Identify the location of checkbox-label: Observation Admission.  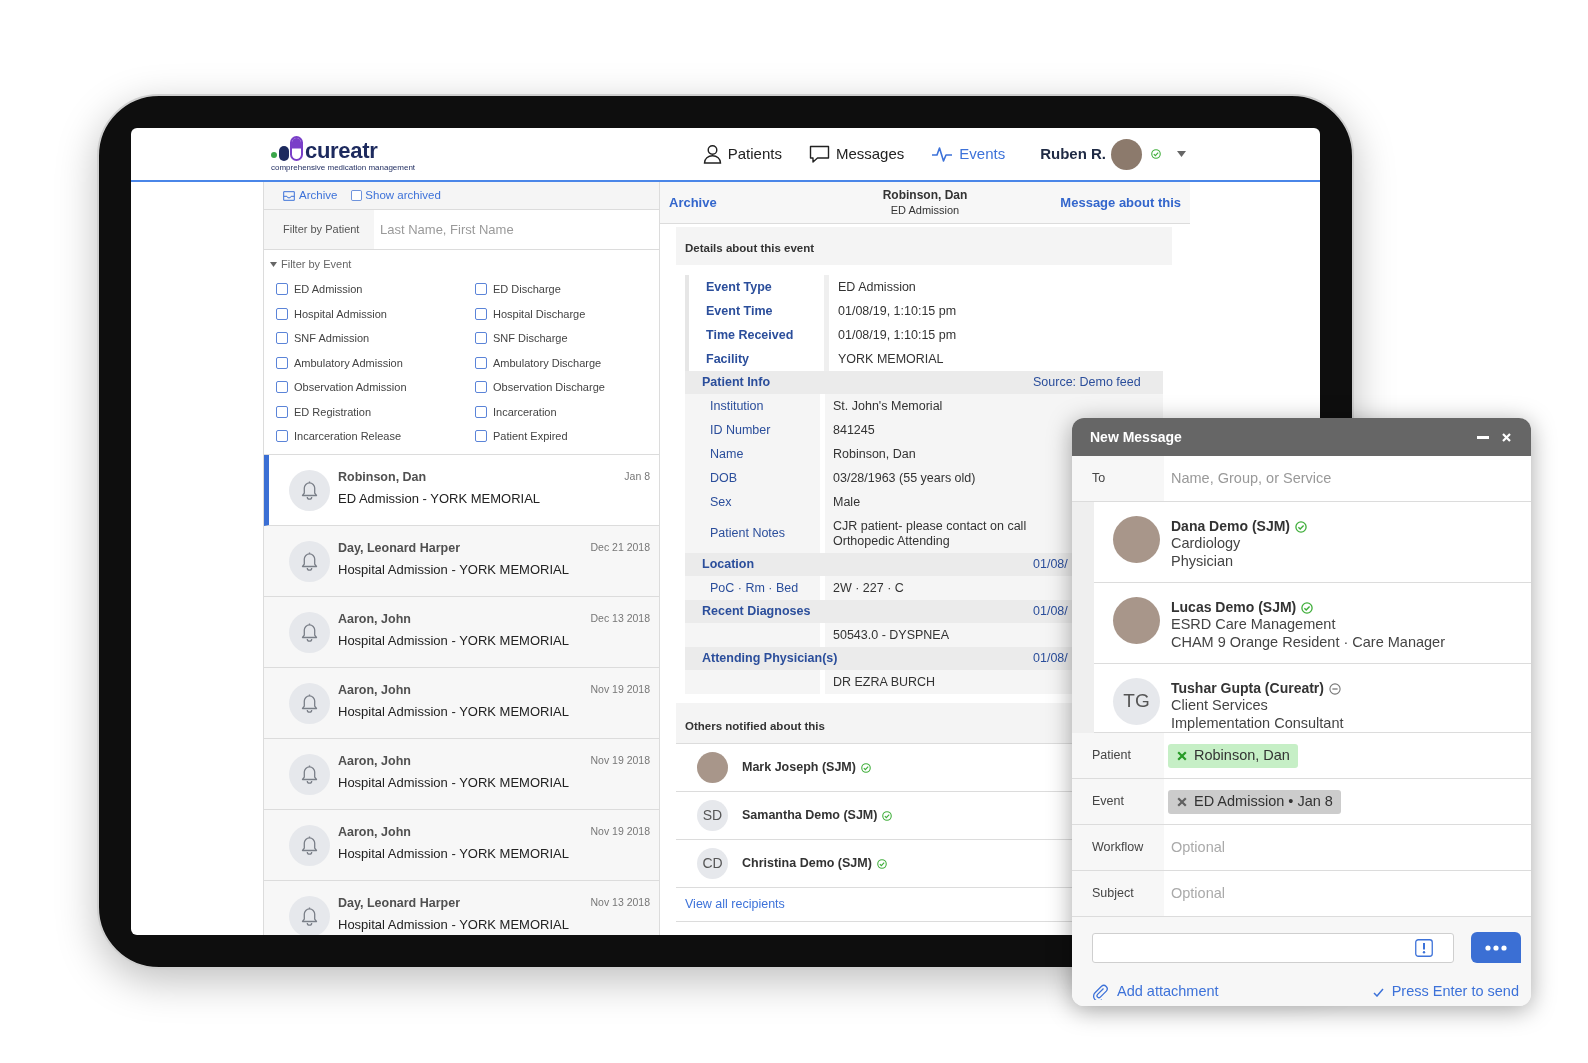
(350, 387).